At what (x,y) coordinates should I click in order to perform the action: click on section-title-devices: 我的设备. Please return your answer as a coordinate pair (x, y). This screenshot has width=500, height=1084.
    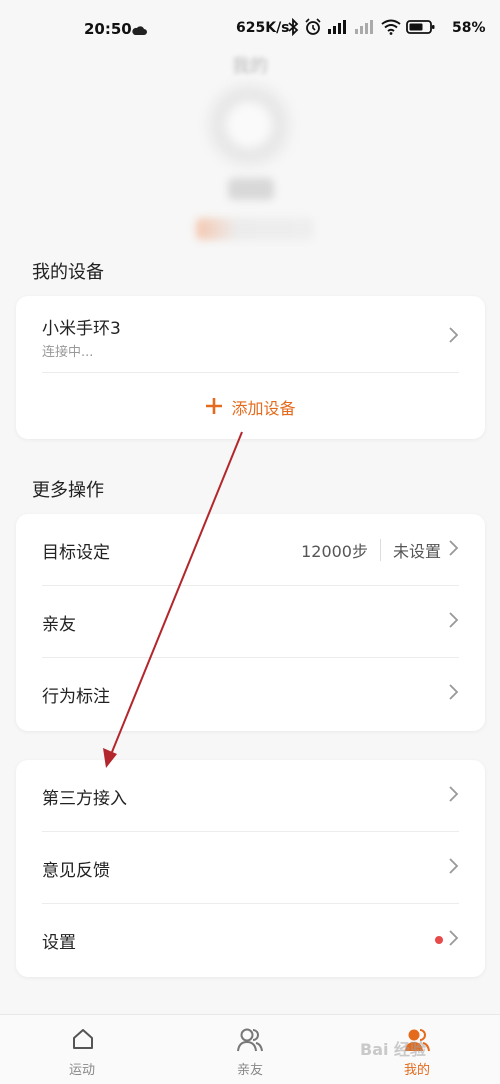
    Looking at the image, I should click on (68, 272).